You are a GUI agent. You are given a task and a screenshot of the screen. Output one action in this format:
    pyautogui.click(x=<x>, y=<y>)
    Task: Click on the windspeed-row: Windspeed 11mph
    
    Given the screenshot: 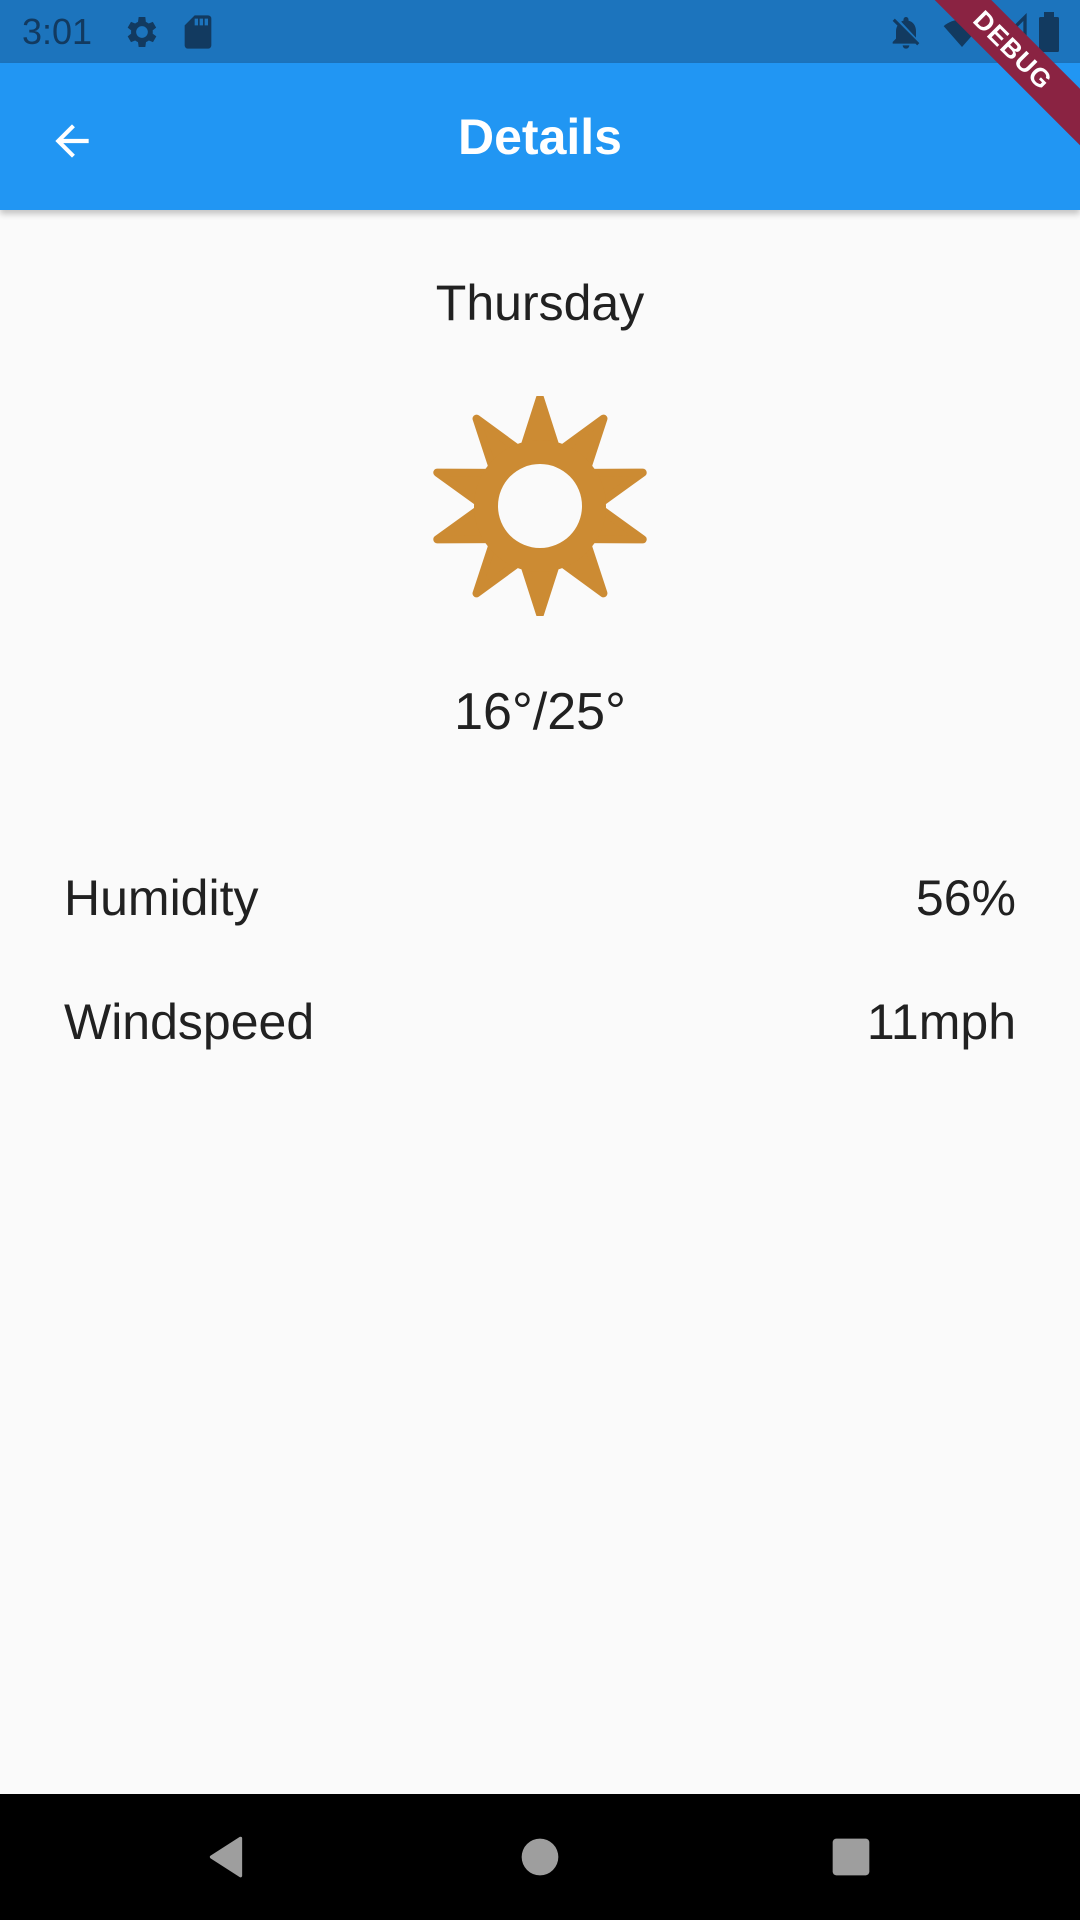 What is the action you would take?
    pyautogui.click(x=540, y=1022)
    